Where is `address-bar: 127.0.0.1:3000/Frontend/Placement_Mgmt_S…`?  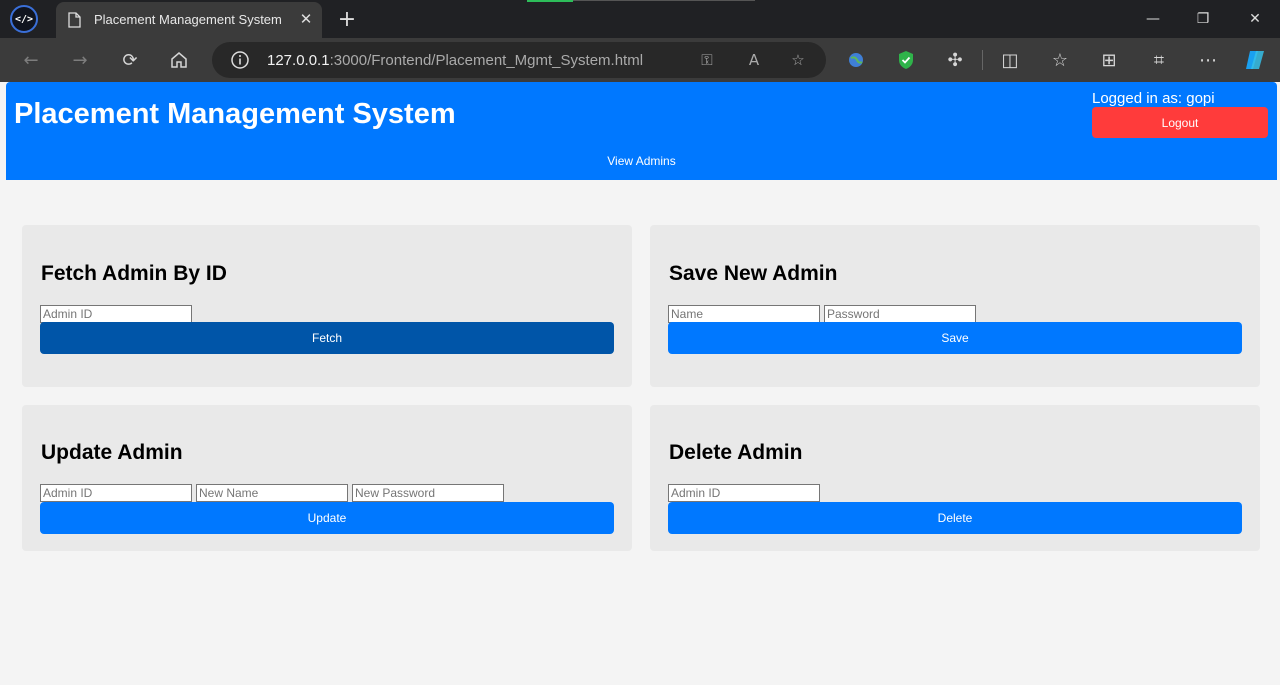 address-bar: 127.0.0.1:3000/Frontend/Placement_Mgmt_S… is located at coordinates (519, 60).